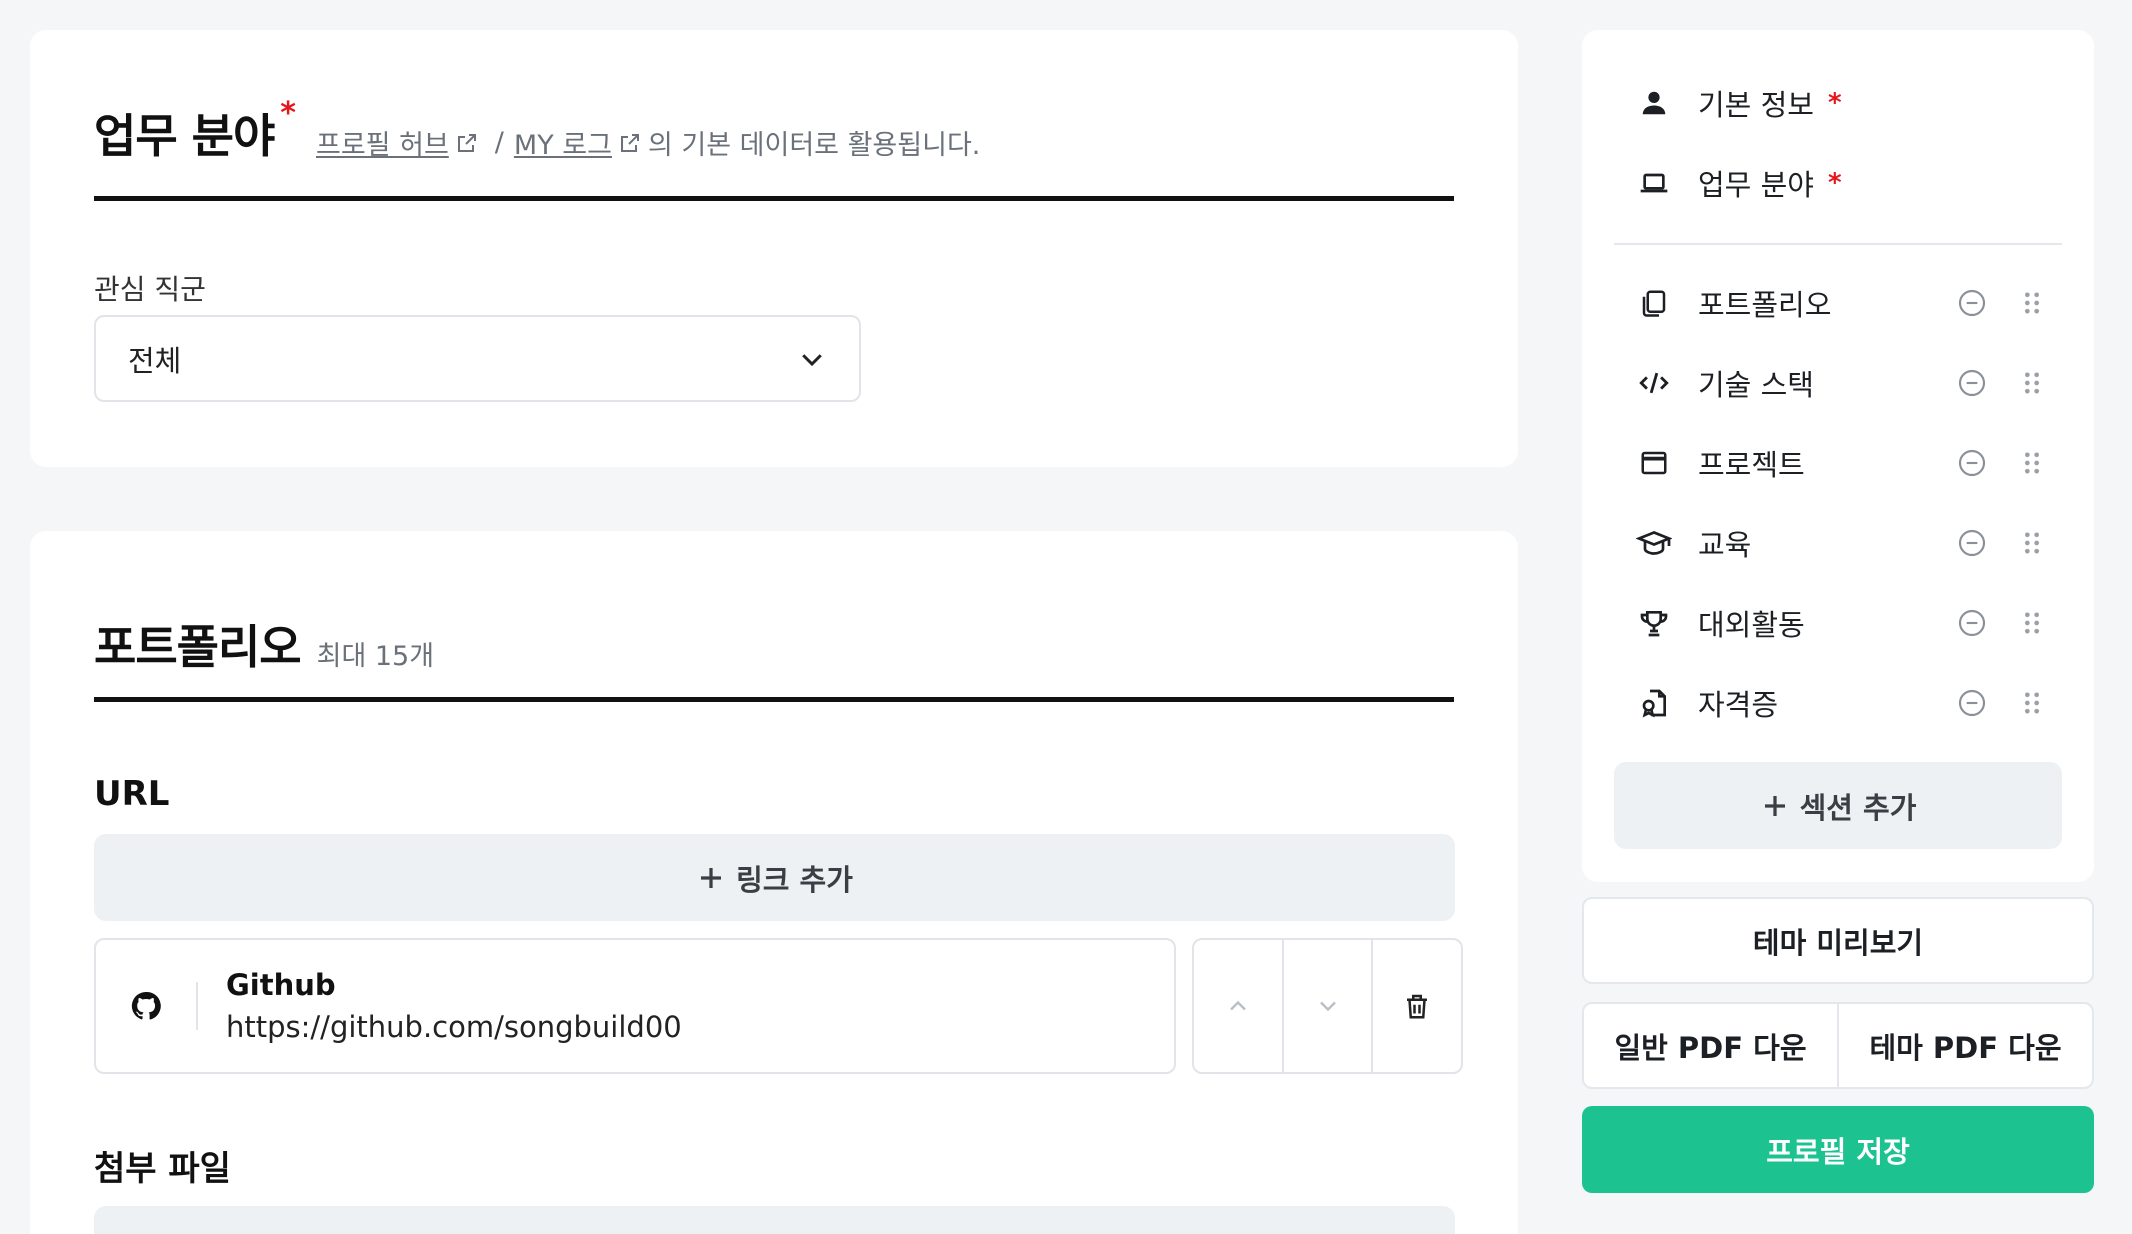 This screenshot has width=2132, height=1234. What do you see at coordinates (198, 647) in the screenshot?
I see `portfolio-title: 포트폴리오` at bounding box center [198, 647].